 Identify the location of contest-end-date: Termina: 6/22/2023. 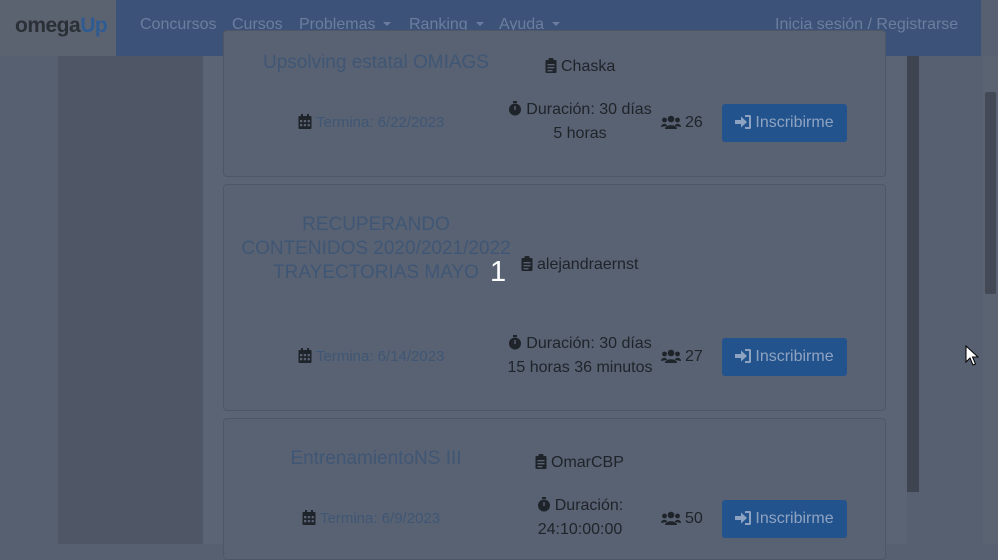
(371, 122).